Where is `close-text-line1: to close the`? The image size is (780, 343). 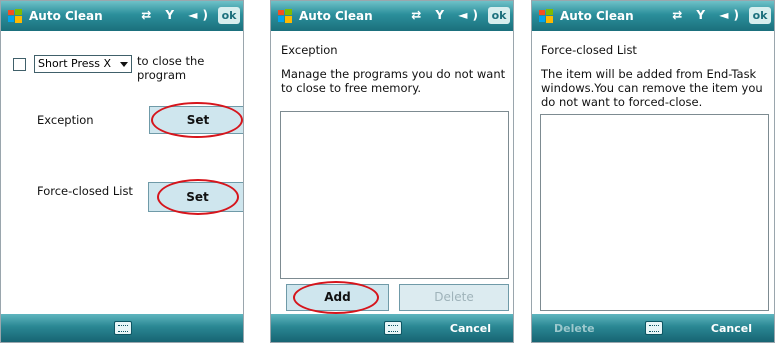 close-text-line1: to close the is located at coordinates (171, 61).